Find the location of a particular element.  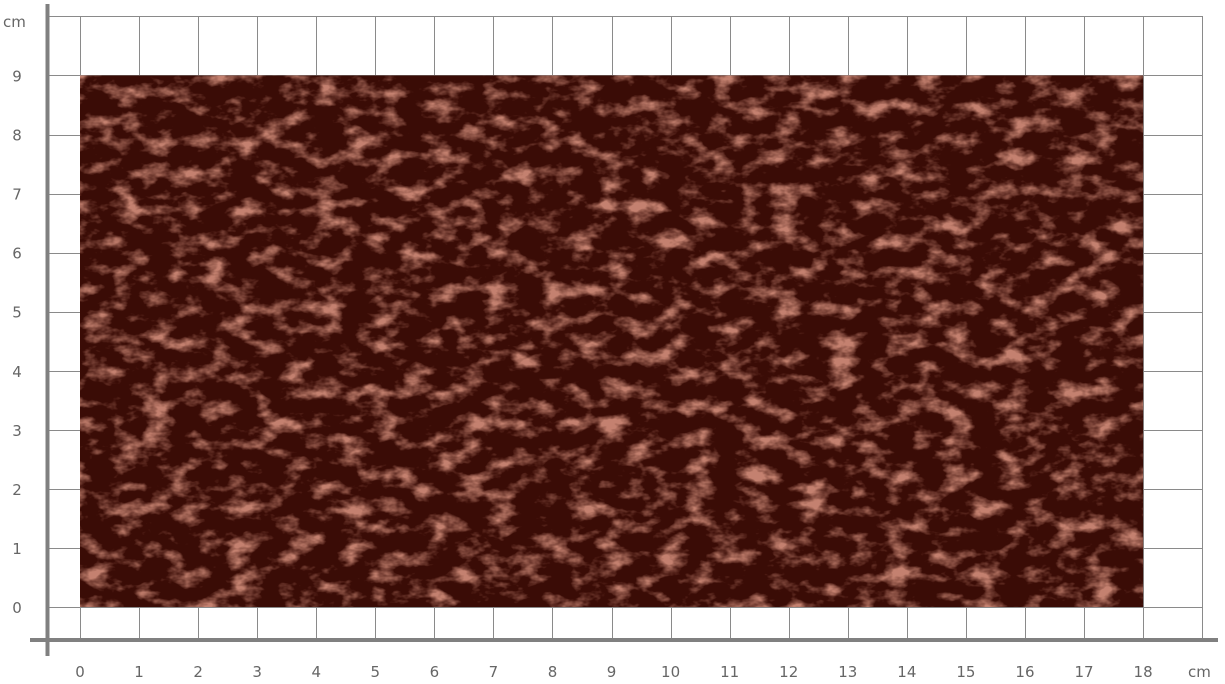

x-tick-label: 18 is located at coordinates (1143, 672).